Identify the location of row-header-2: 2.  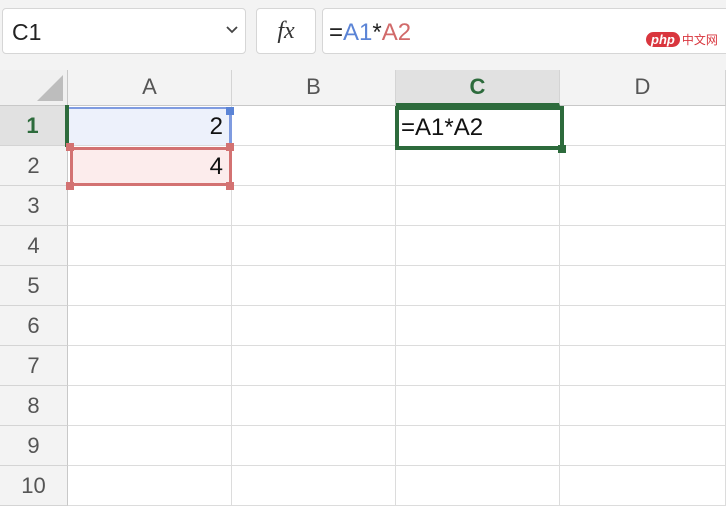
(34, 166).